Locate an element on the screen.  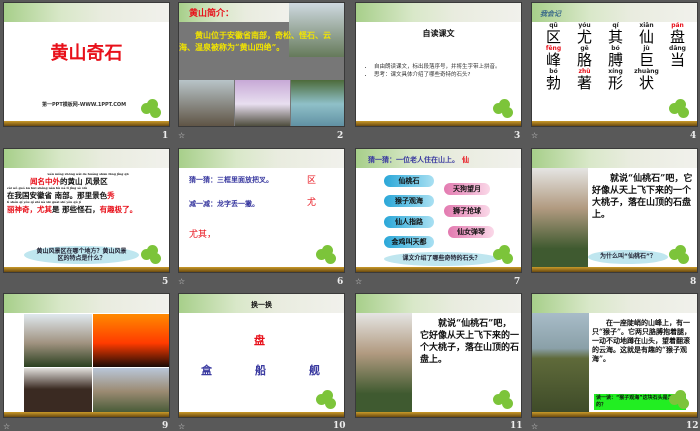
option-character: 舰 is located at coordinates (314, 370).